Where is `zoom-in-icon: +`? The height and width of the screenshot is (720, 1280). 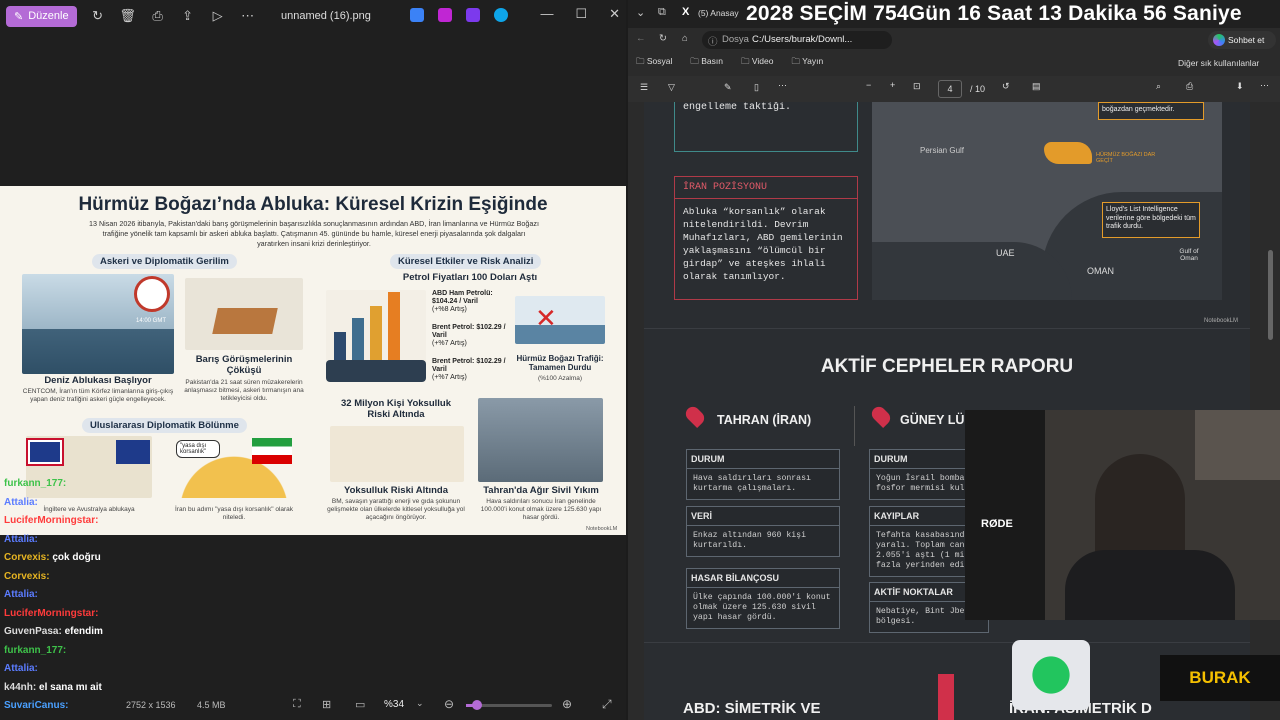
zoom-in-icon: + is located at coordinates (892, 85).